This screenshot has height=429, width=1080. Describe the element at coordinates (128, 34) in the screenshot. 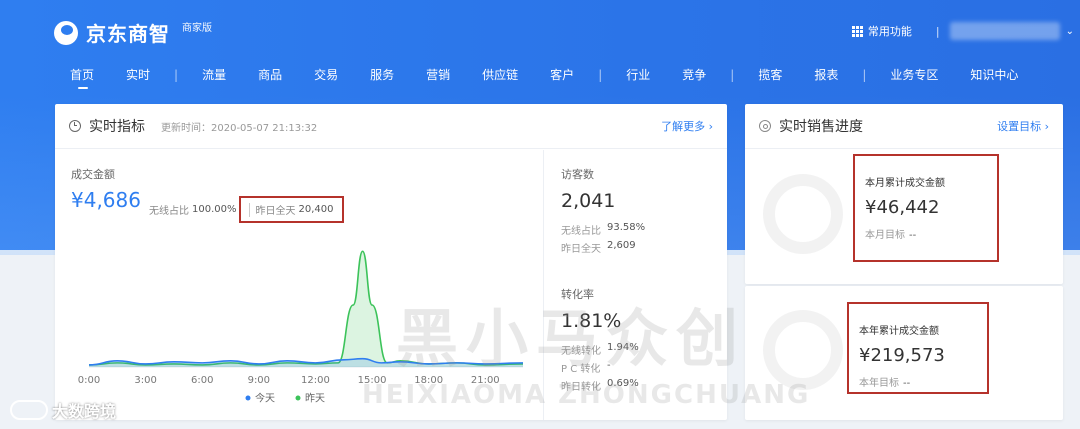

I see `brand-name: 京东商智` at that location.